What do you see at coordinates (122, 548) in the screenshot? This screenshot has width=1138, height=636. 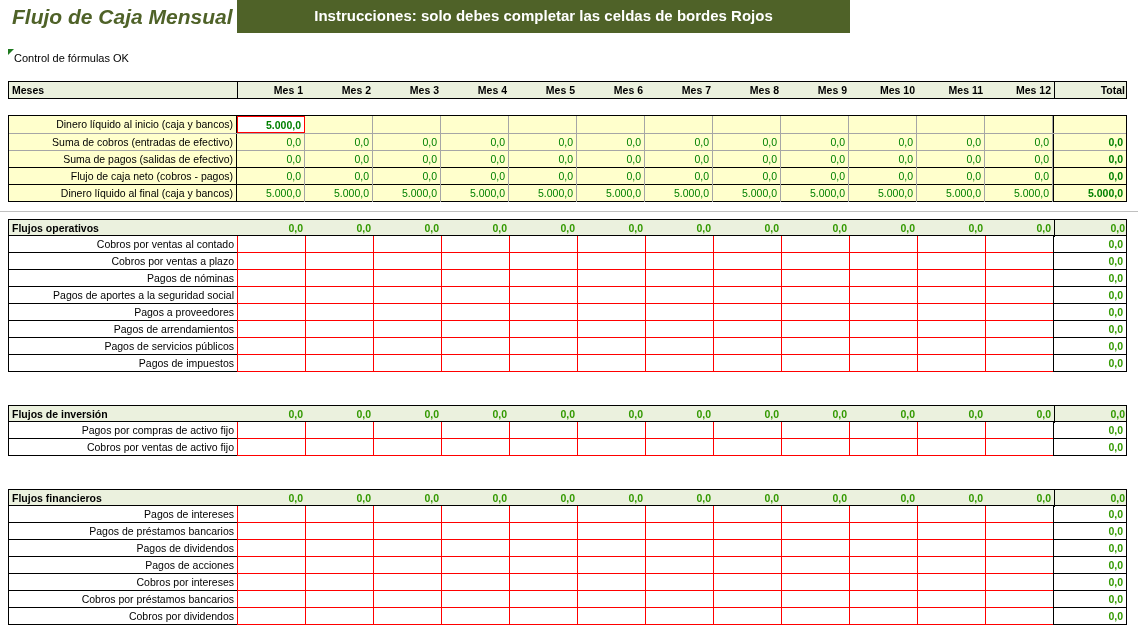 I see `table-cell: Pagos de dividendos` at bounding box center [122, 548].